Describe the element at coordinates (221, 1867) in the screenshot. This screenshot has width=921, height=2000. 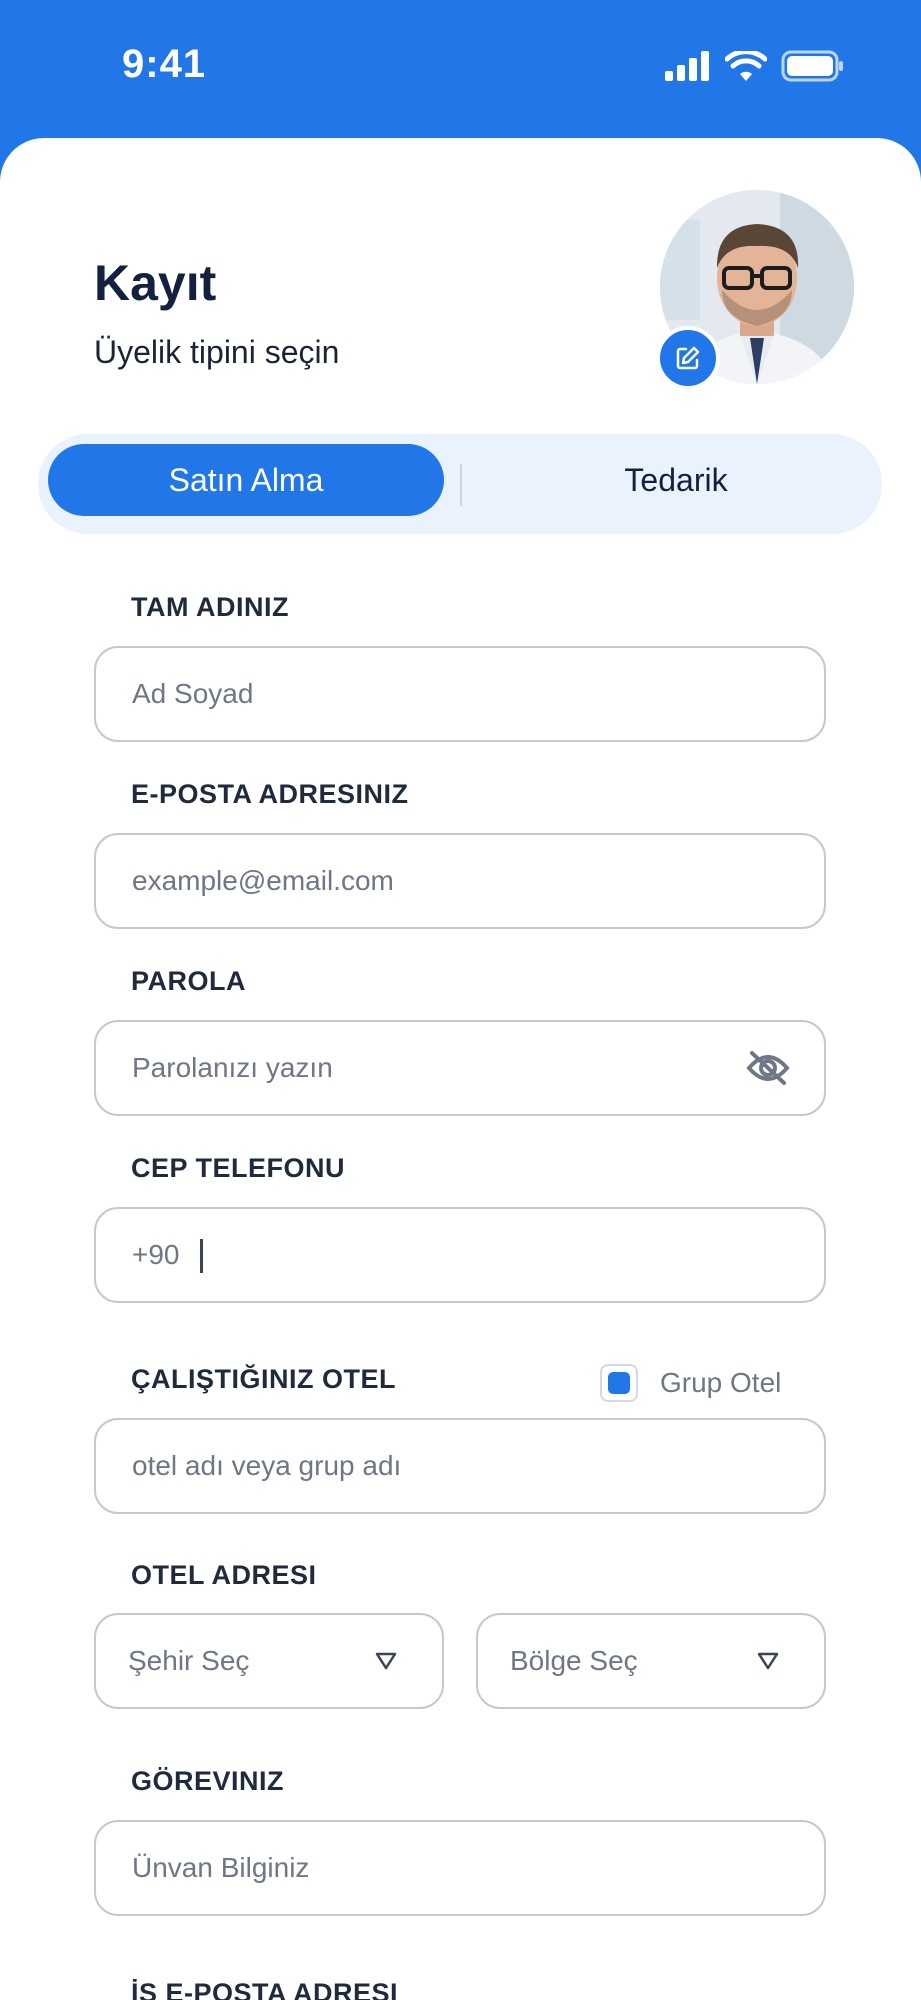
I see `position-placeholder: Ünvan Bilginiz` at that location.